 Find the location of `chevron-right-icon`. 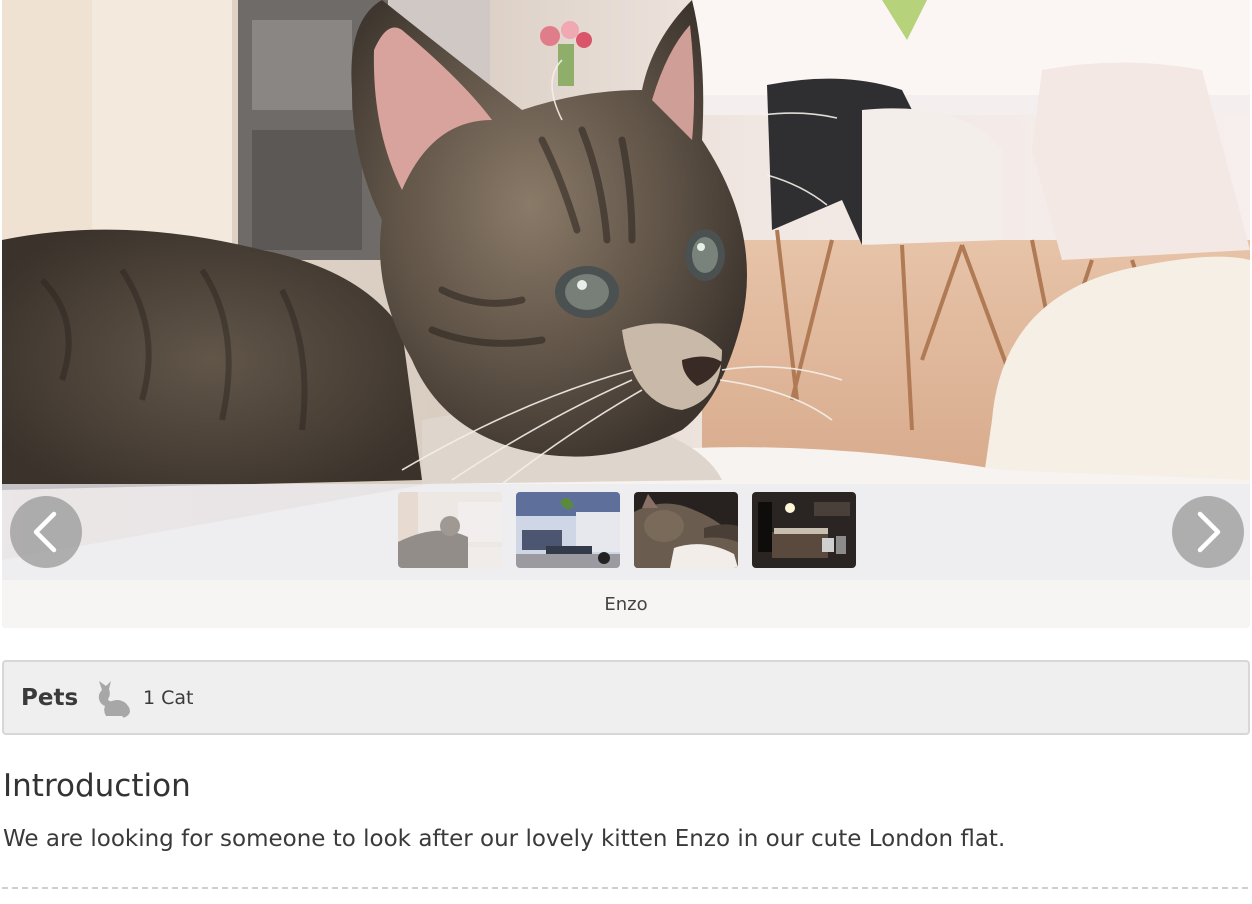

chevron-right-icon is located at coordinates (1209, 532).